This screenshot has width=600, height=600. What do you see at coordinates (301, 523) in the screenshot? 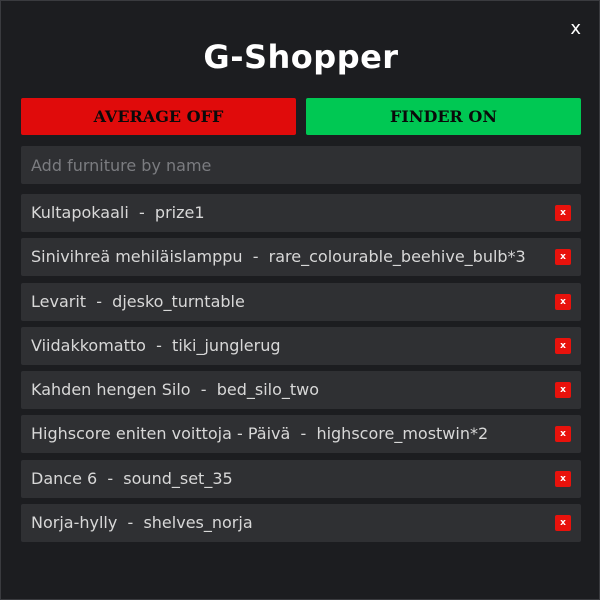
I see `list-item: Norja-hylly - shelves_norja x` at bounding box center [301, 523].